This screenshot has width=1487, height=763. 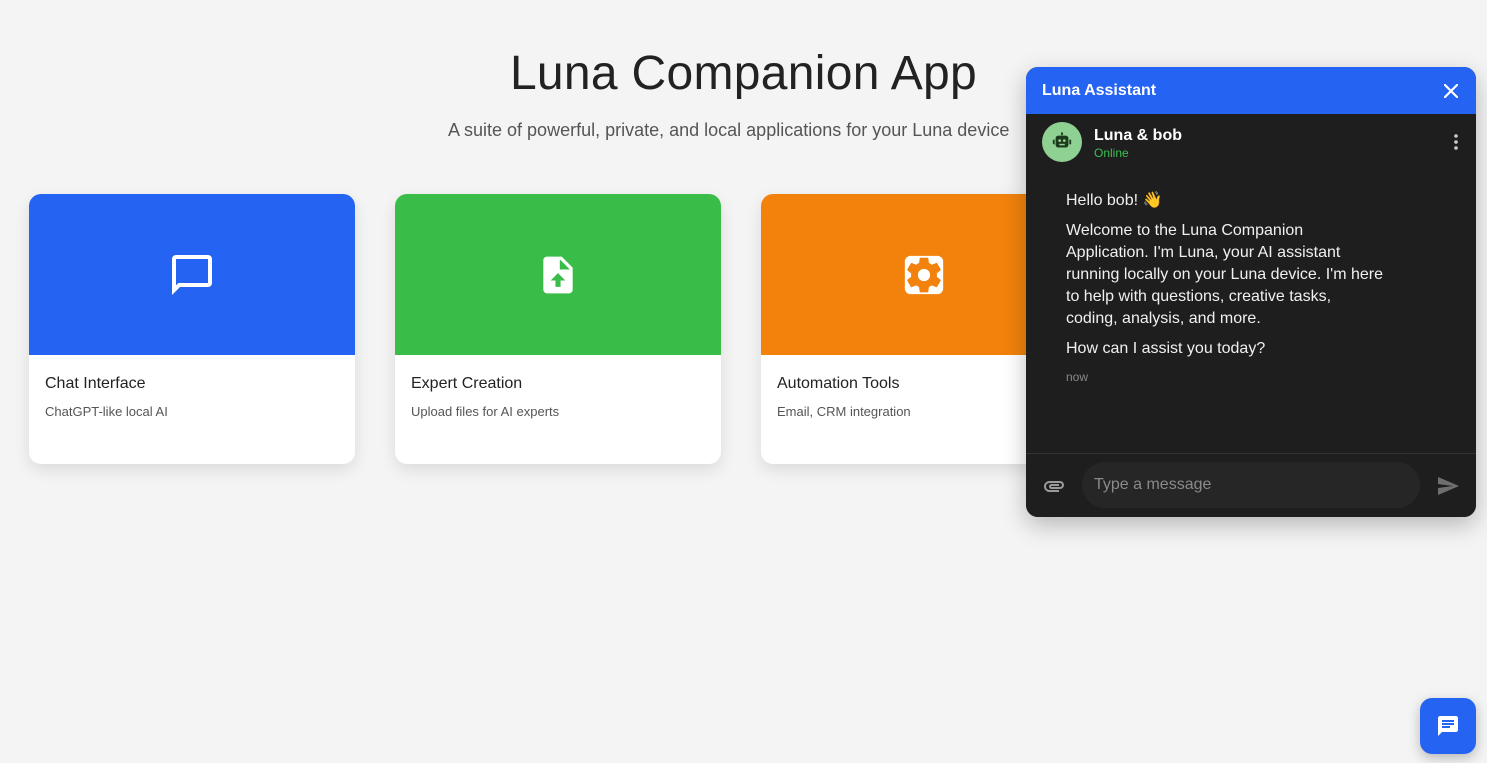 What do you see at coordinates (1114, 200) in the screenshot?
I see `message-greeting: Hello bob! 👋` at bounding box center [1114, 200].